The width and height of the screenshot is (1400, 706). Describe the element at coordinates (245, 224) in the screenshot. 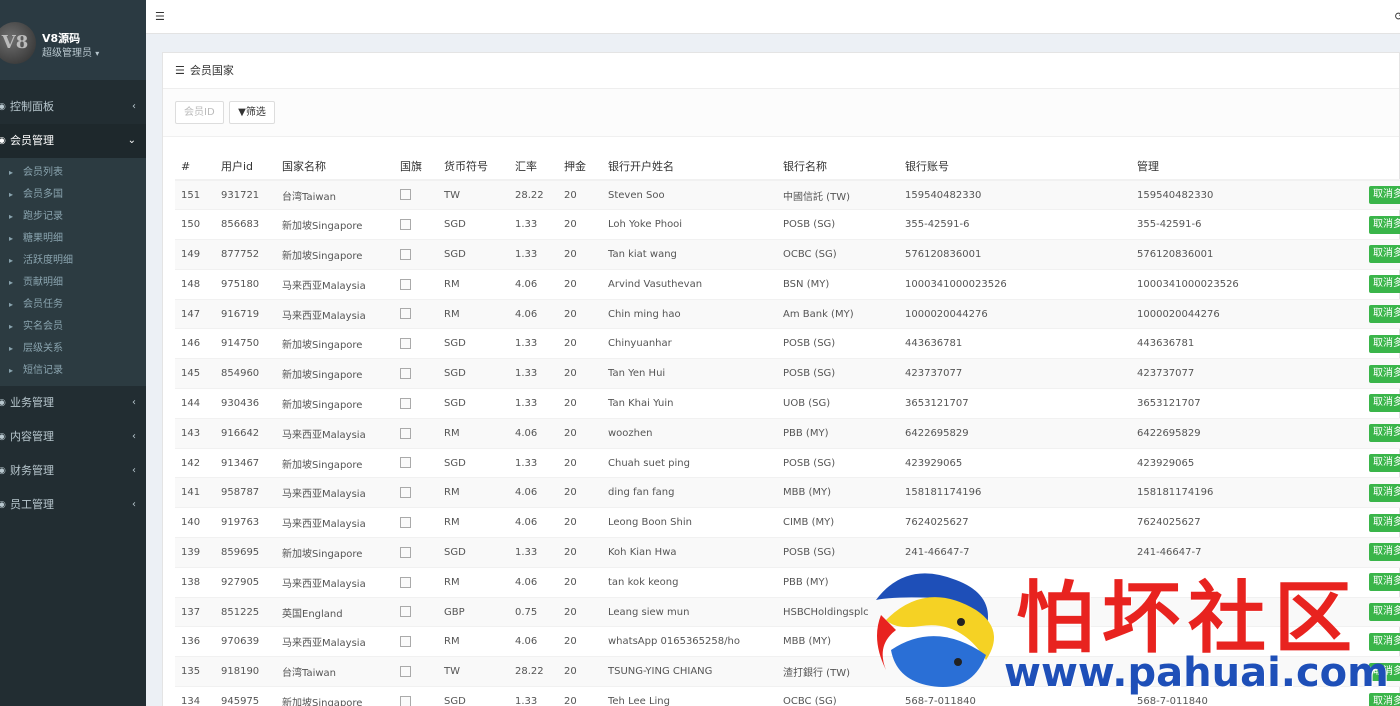

I see `table-cell: 856683` at that location.